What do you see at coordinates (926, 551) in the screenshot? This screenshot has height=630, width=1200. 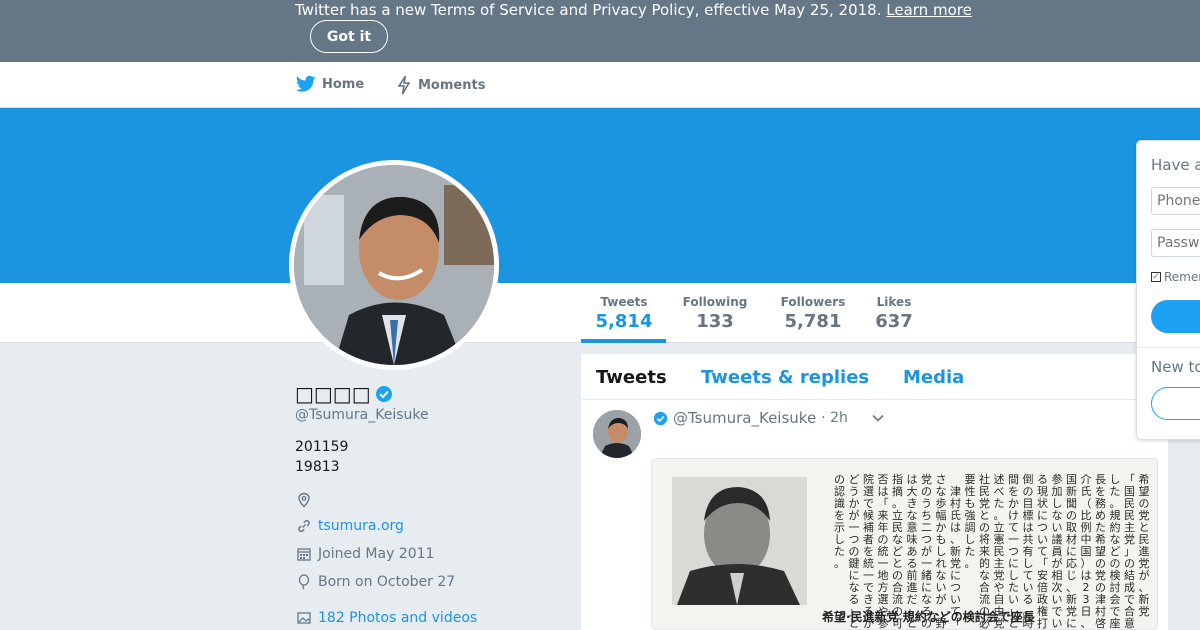 I see `newspaper-text-column: 党のうち二つが一緒になるの` at bounding box center [926, 551].